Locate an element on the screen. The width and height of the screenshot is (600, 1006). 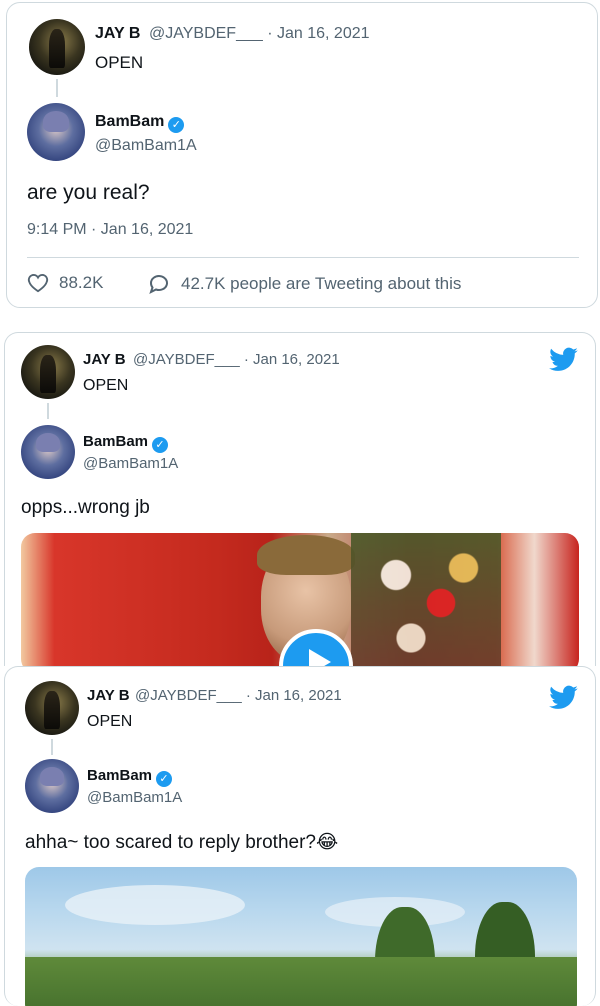
divider is located at coordinates (303, 257).